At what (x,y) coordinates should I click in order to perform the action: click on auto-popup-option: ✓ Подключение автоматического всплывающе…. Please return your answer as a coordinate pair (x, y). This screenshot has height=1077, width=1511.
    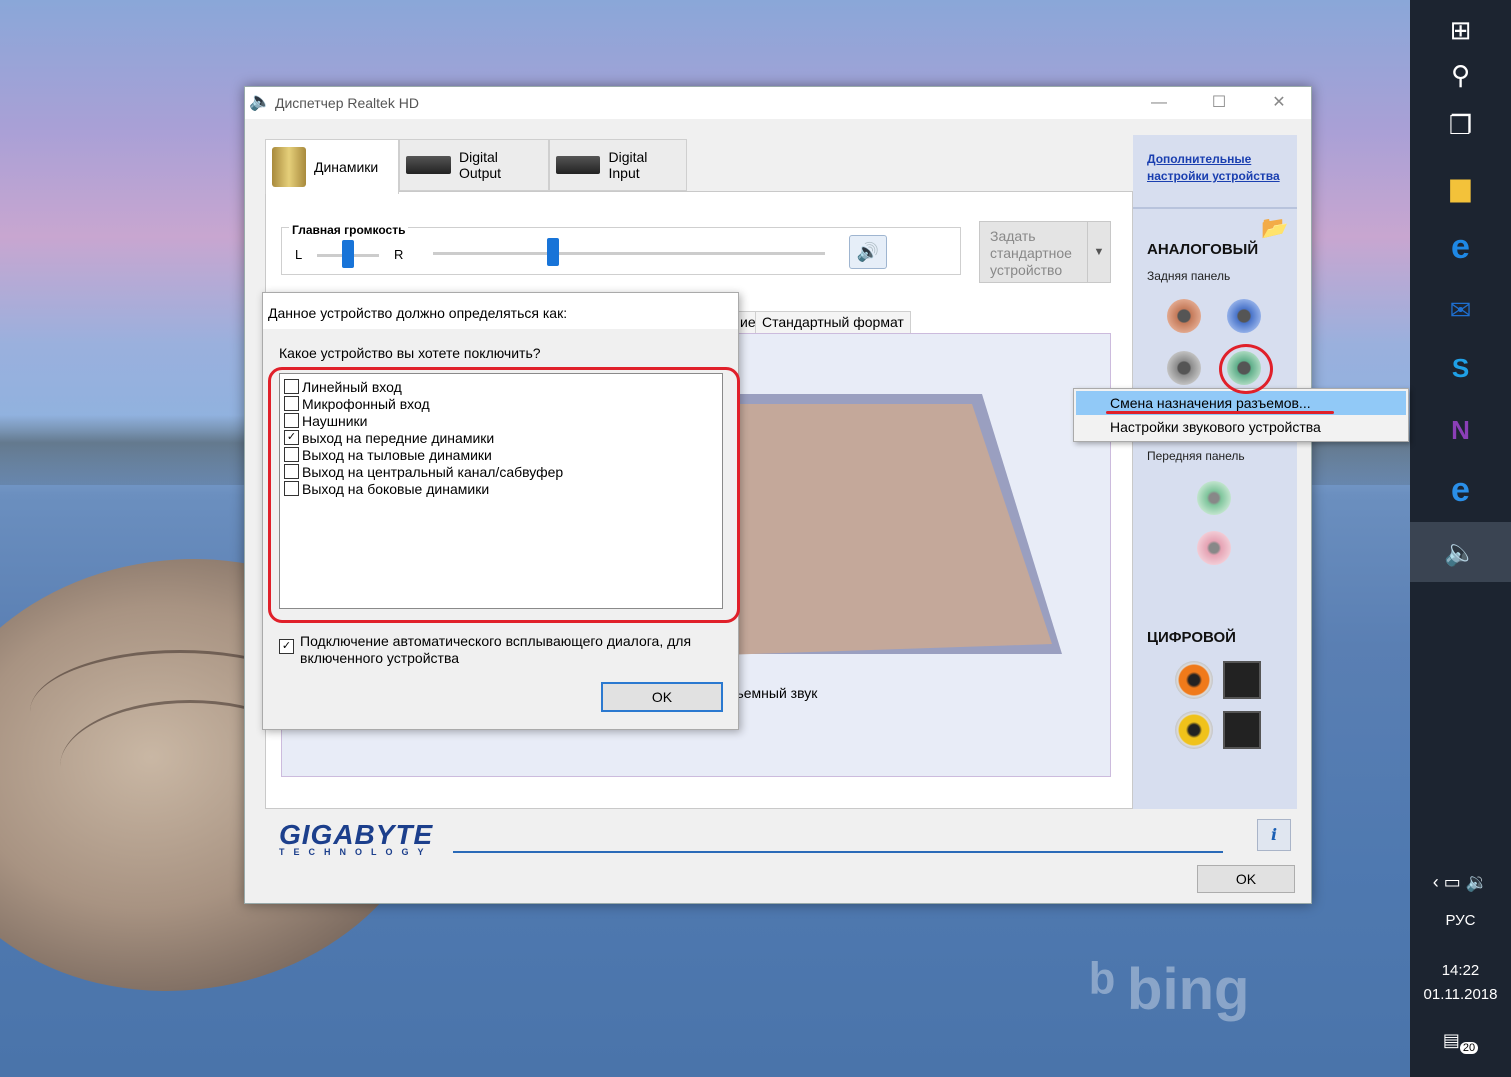
    Looking at the image, I should click on (499, 650).